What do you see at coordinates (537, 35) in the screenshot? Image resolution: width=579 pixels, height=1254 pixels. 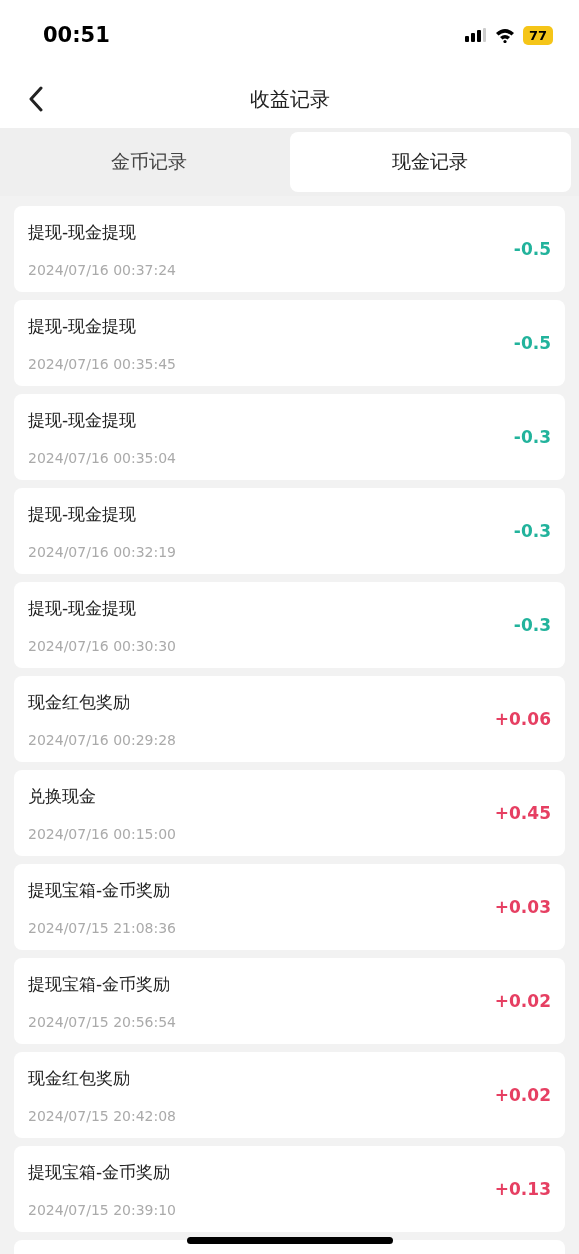 I see `battery-level: 77` at bounding box center [537, 35].